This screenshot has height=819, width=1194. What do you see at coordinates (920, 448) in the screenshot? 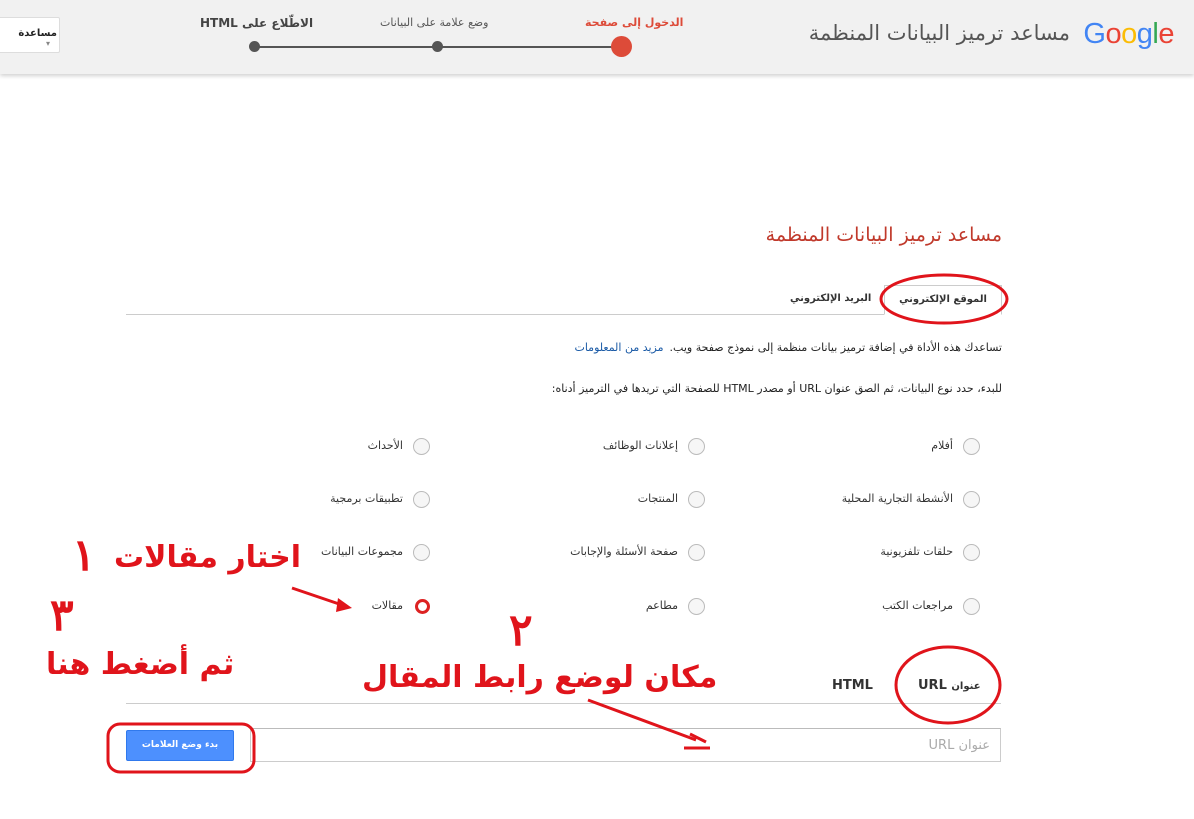
I see `data-type-option: أفلام` at bounding box center [920, 448].